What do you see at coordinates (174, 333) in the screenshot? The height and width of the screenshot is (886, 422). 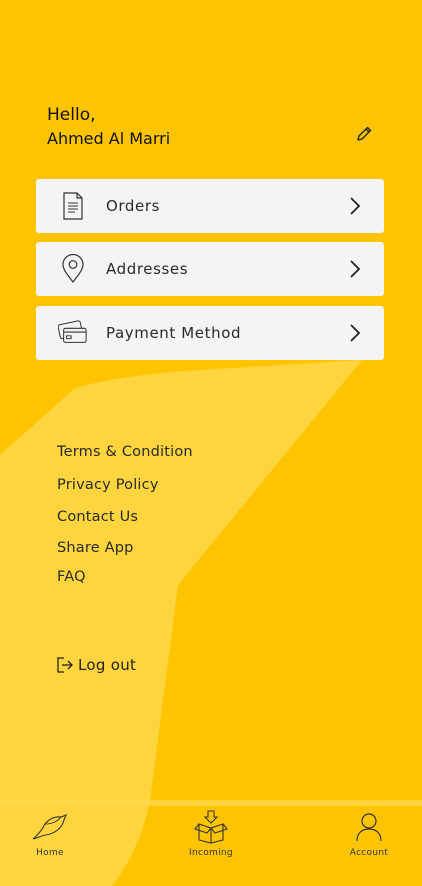 I see `menu-item-label: Payment Method` at bounding box center [174, 333].